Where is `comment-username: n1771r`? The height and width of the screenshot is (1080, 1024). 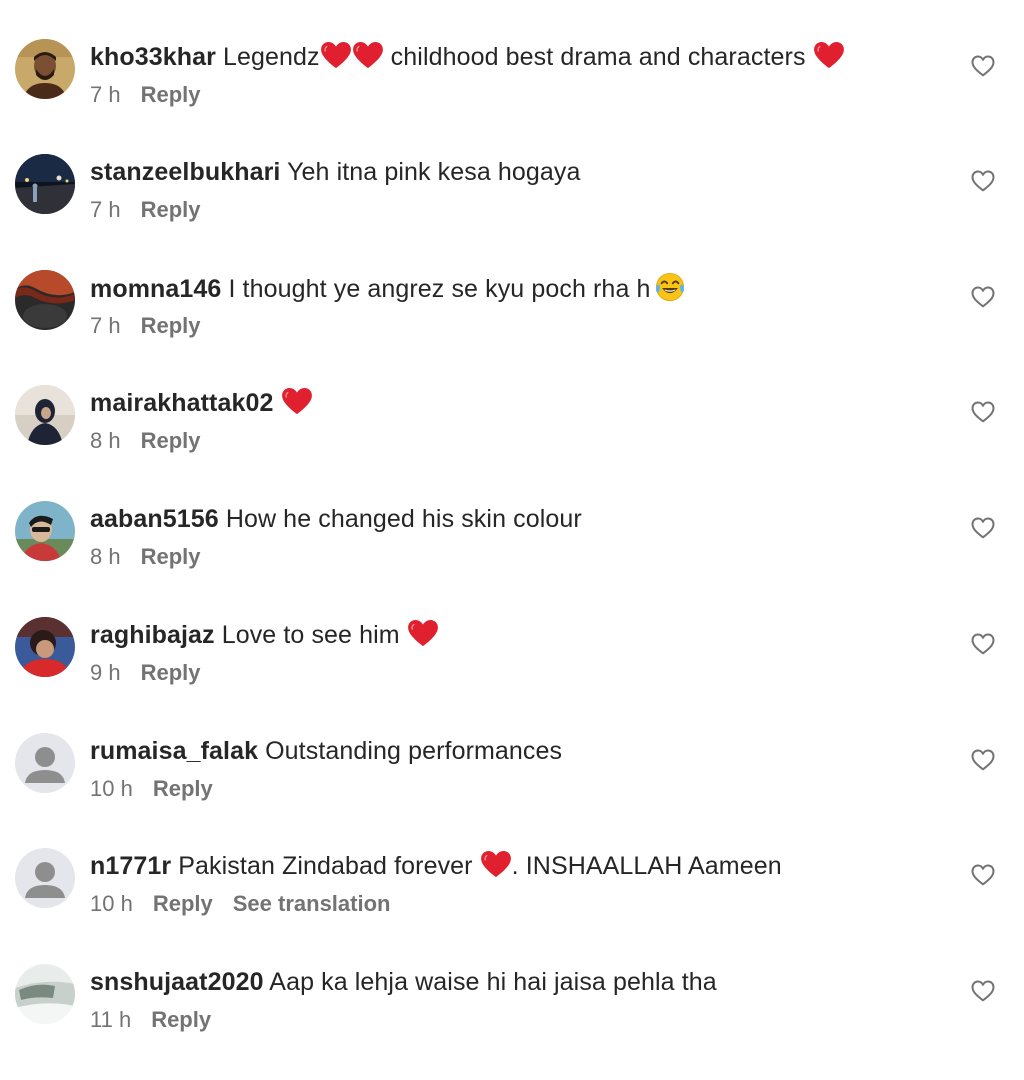 comment-username: n1771r is located at coordinates (130, 866).